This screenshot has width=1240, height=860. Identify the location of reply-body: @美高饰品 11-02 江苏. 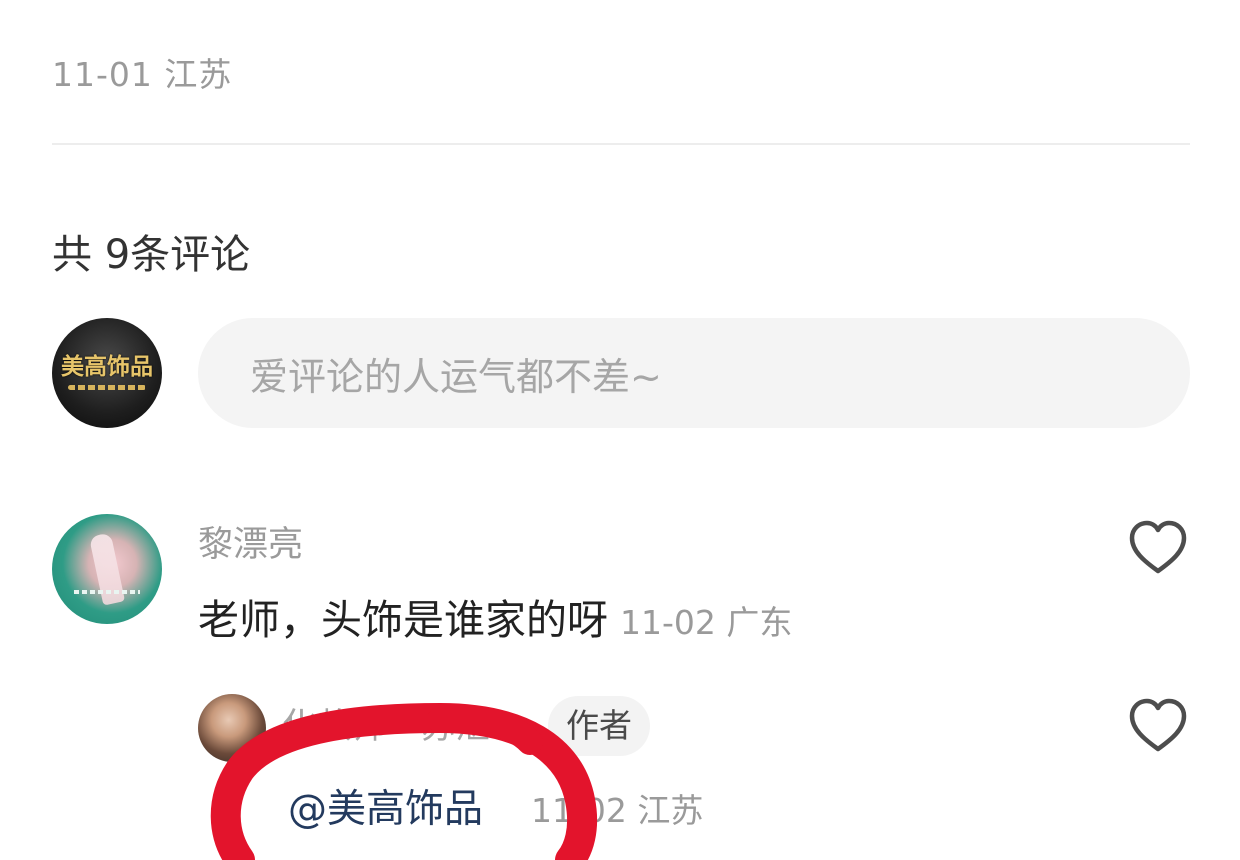
(495, 813).